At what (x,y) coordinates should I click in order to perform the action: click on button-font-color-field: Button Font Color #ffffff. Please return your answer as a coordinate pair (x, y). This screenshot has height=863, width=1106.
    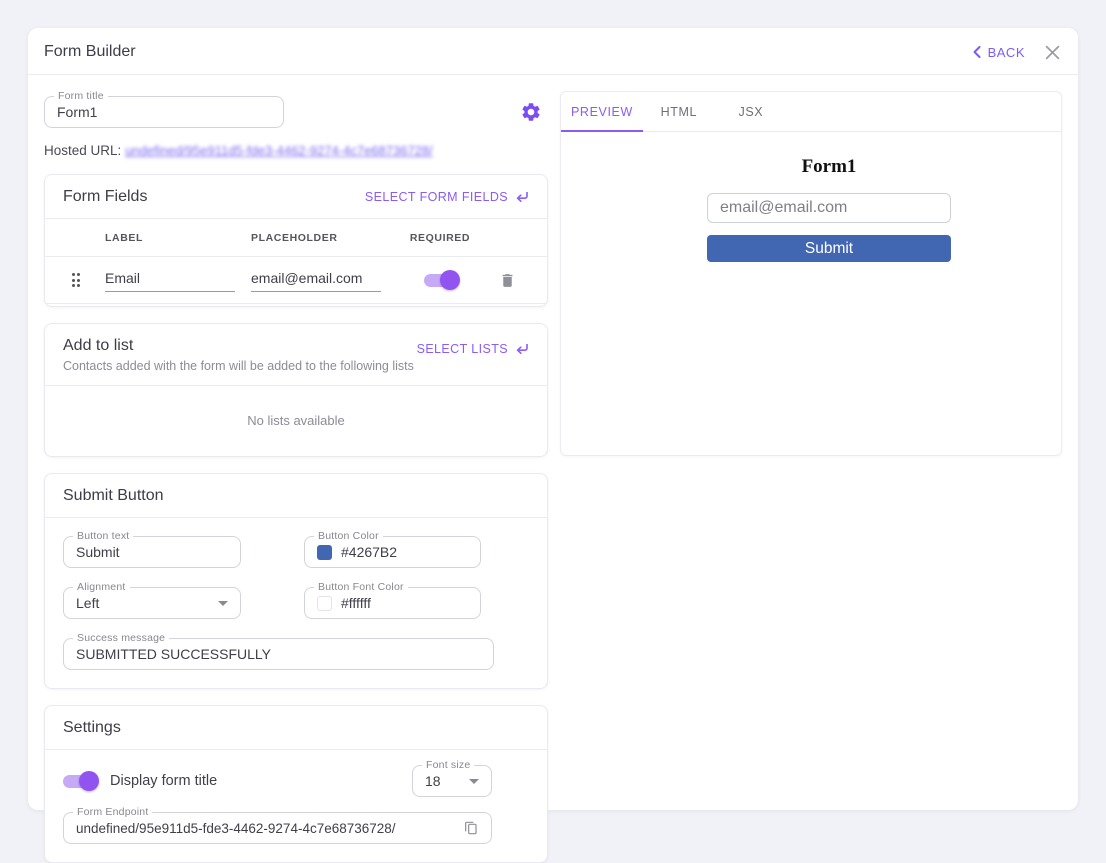
    Looking at the image, I should click on (392, 600).